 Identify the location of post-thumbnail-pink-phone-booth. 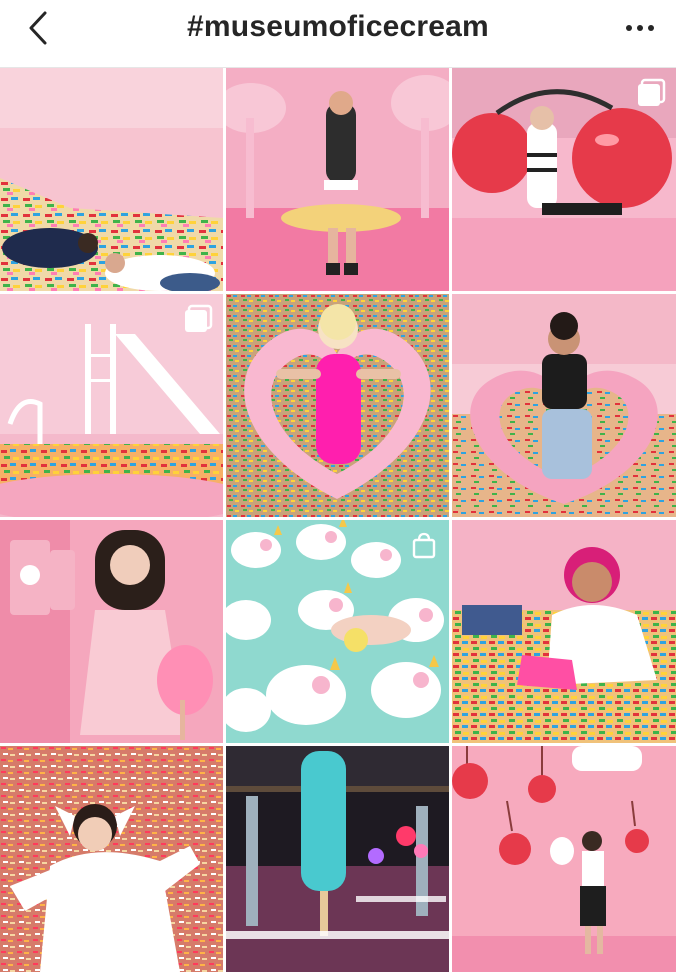
(111, 631).